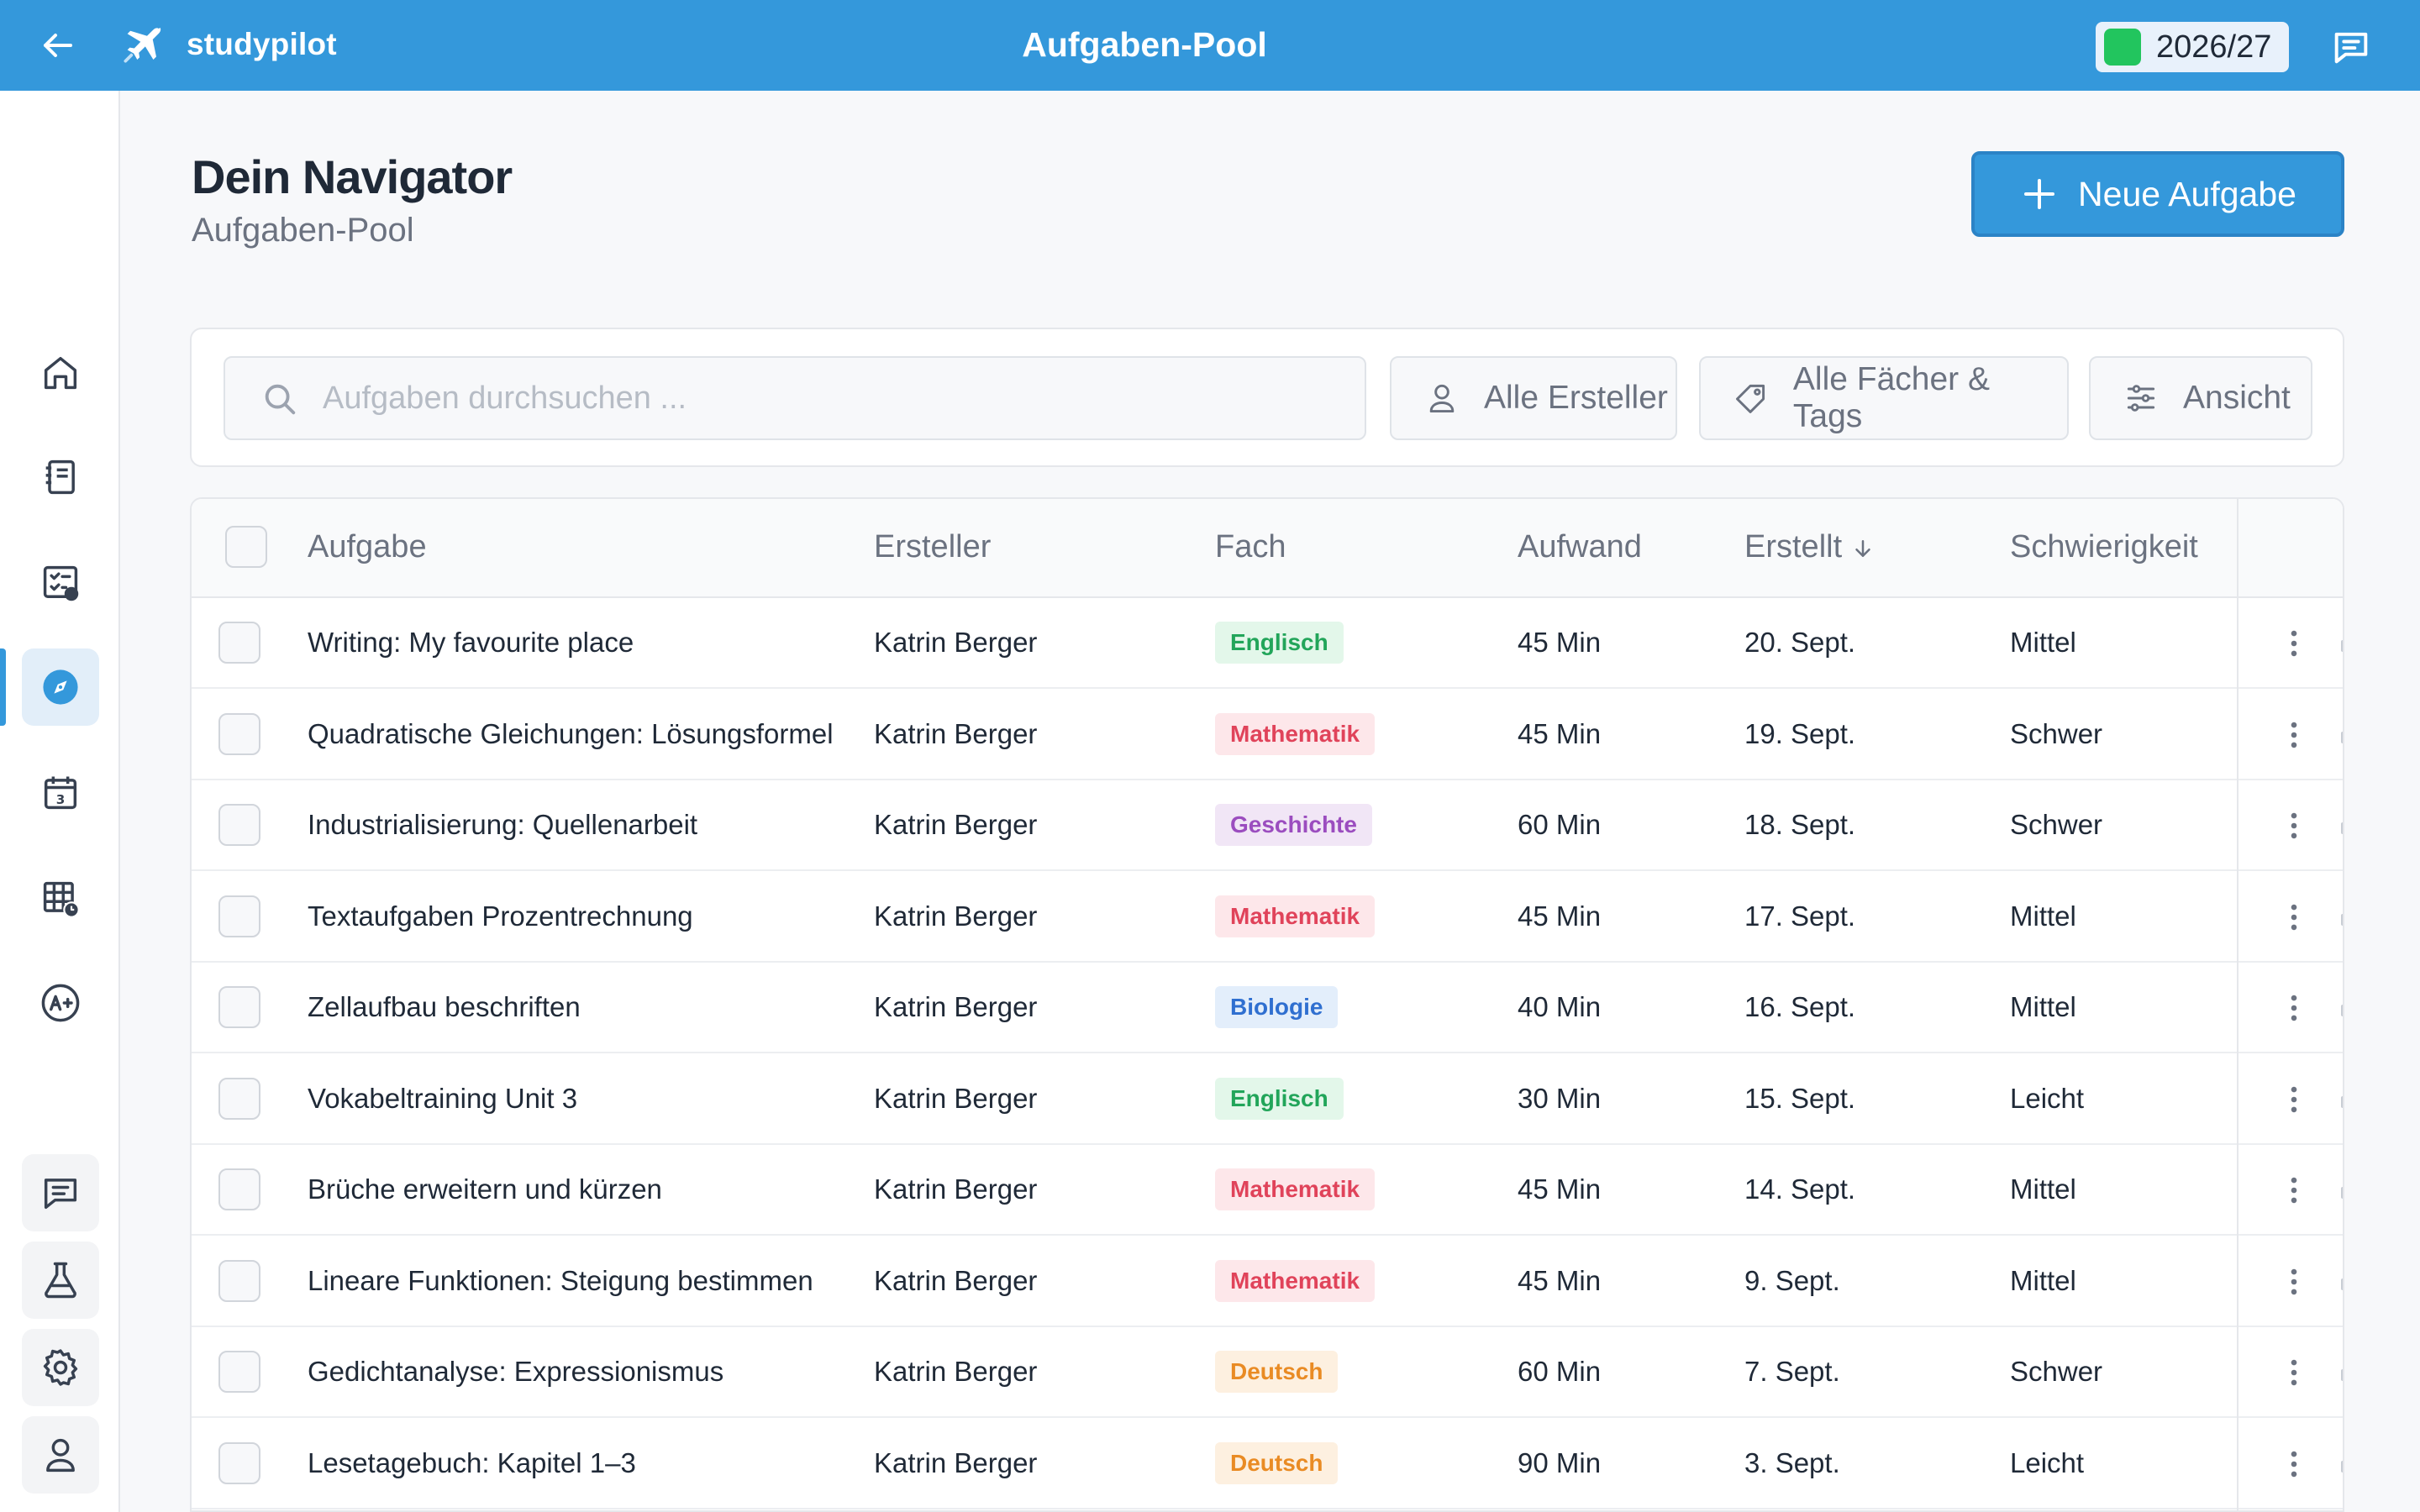  Describe the element at coordinates (60, 898) in the screenshot. I see `sidebar-item-timetable` at that location.